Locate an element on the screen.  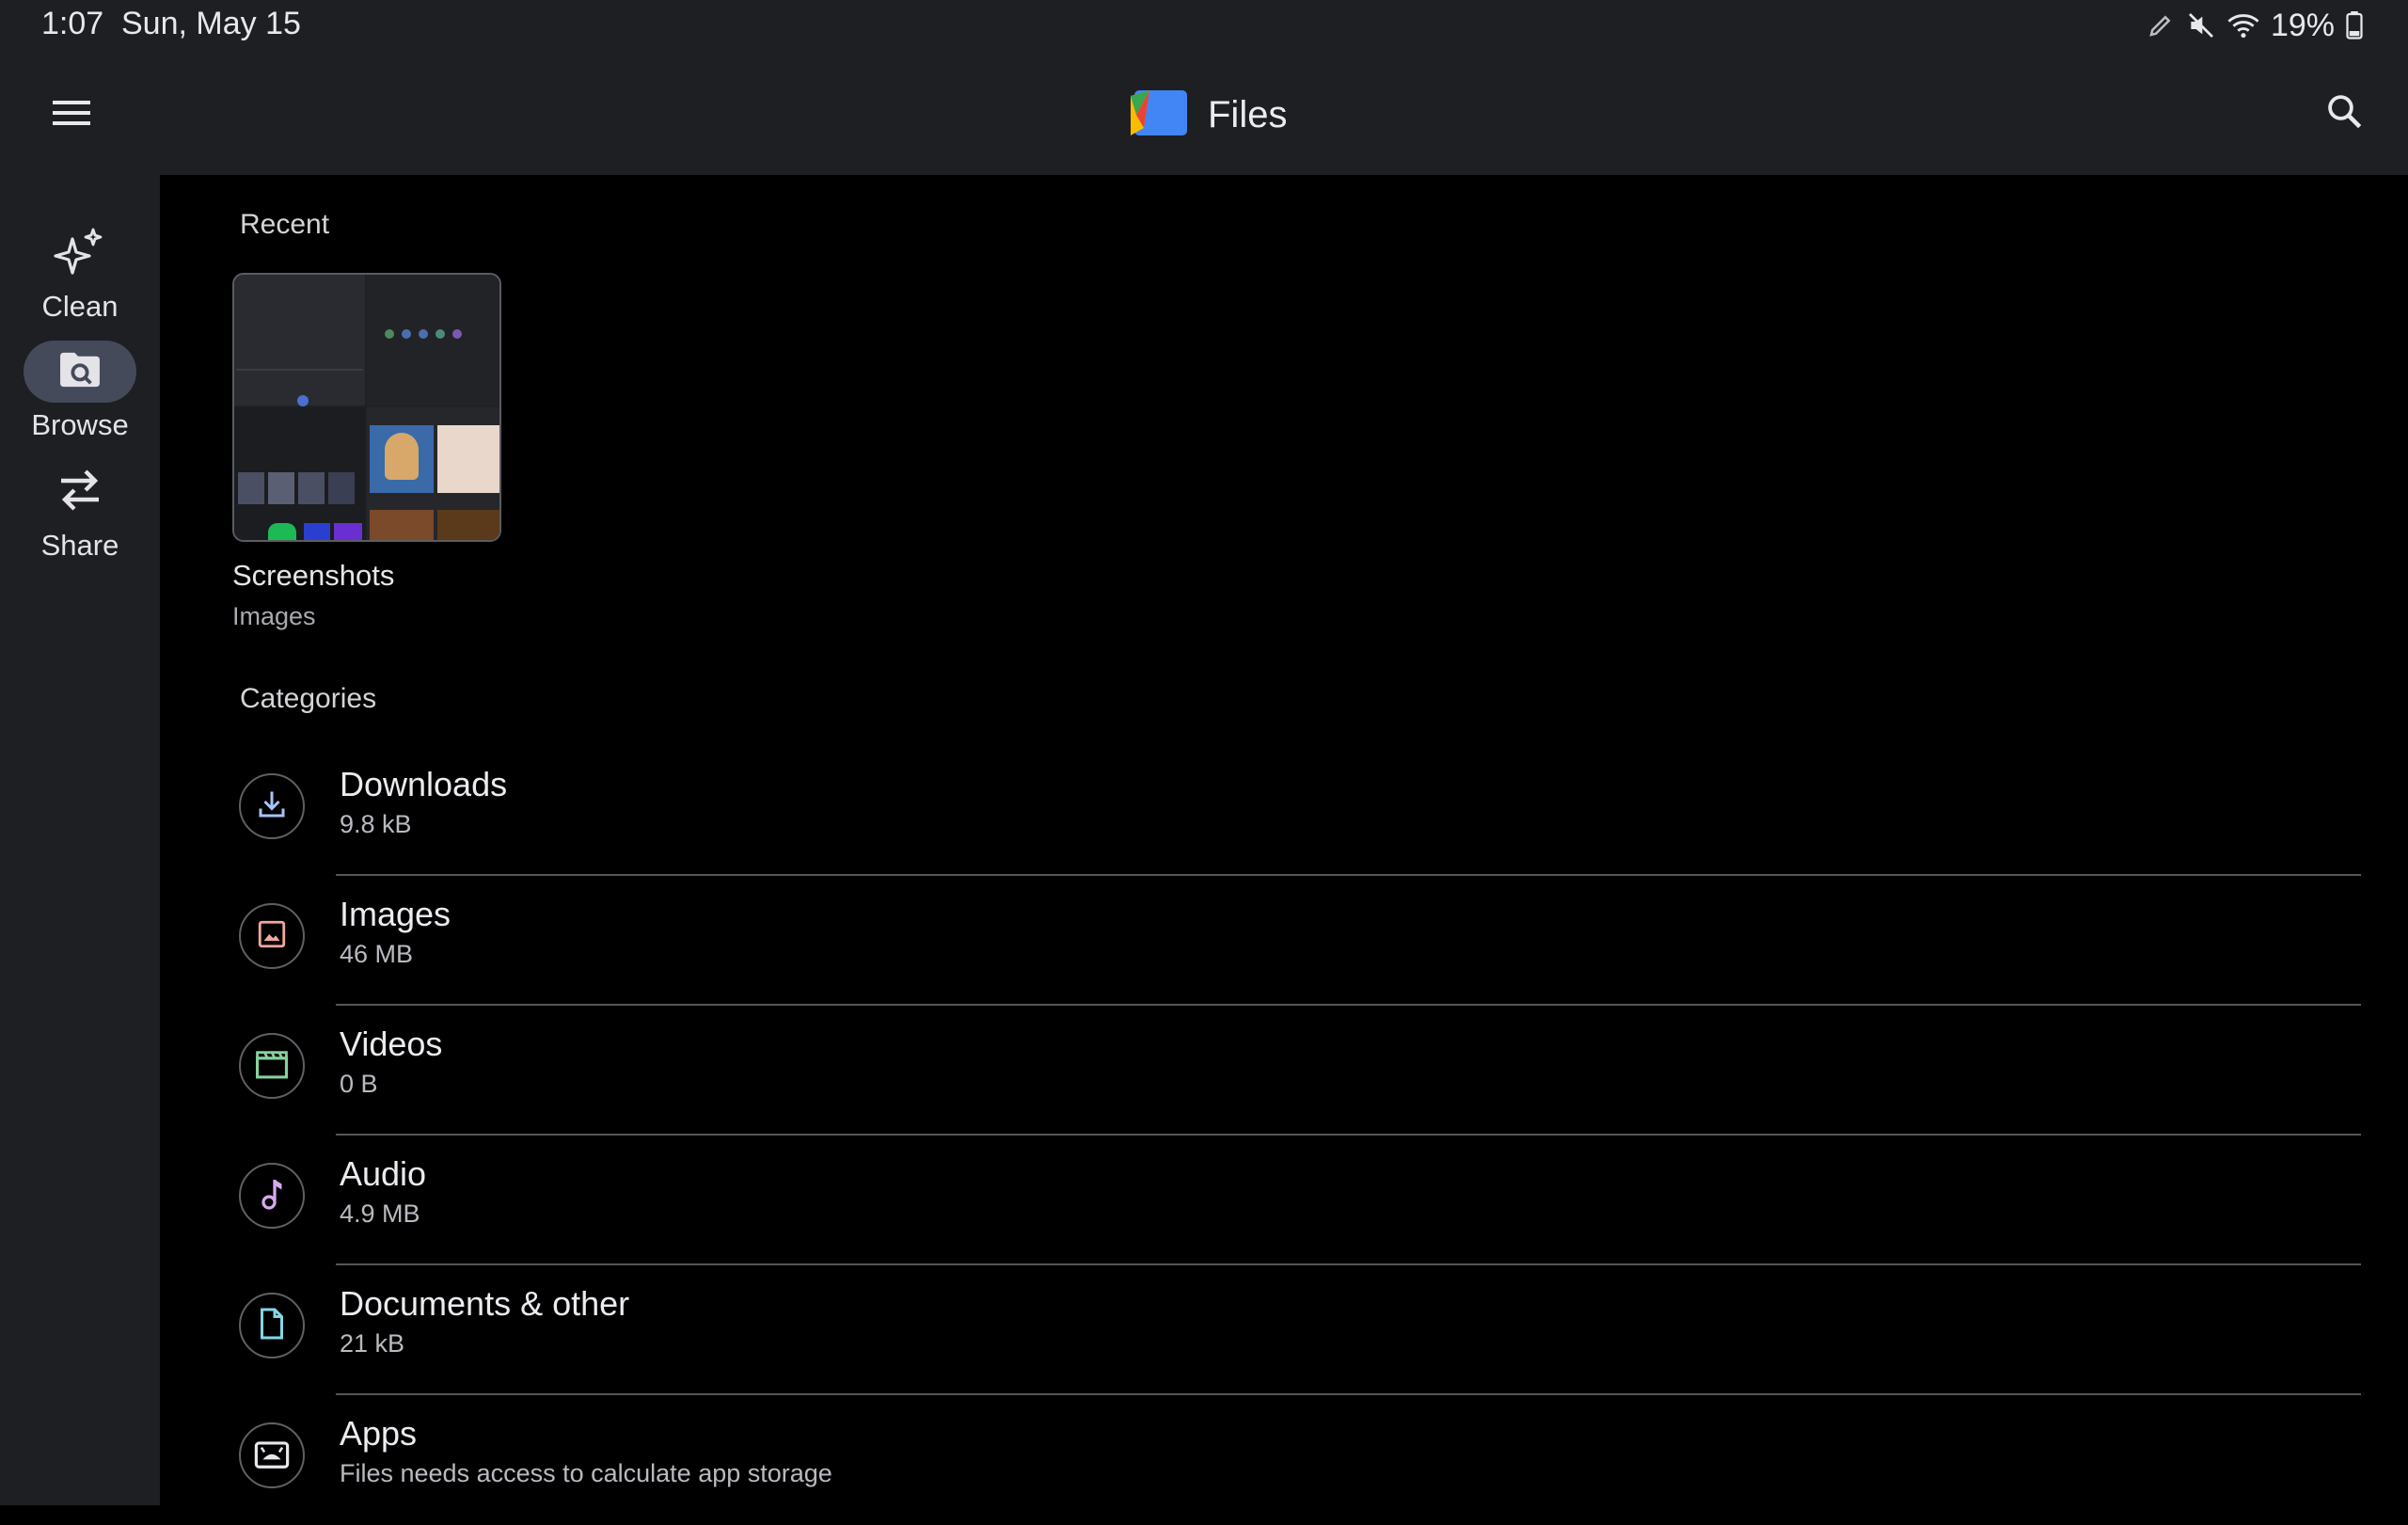
nav-item-clean: Clean is located at coordinates (80, 273).